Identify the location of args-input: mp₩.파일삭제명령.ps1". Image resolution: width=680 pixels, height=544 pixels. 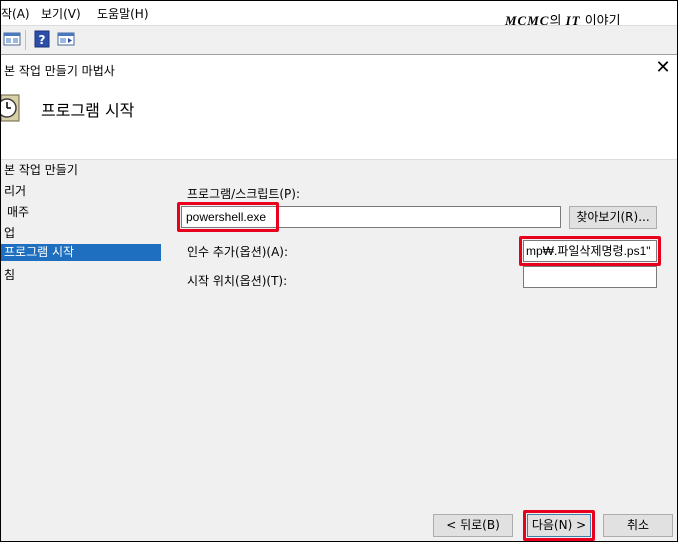
(590, 251).